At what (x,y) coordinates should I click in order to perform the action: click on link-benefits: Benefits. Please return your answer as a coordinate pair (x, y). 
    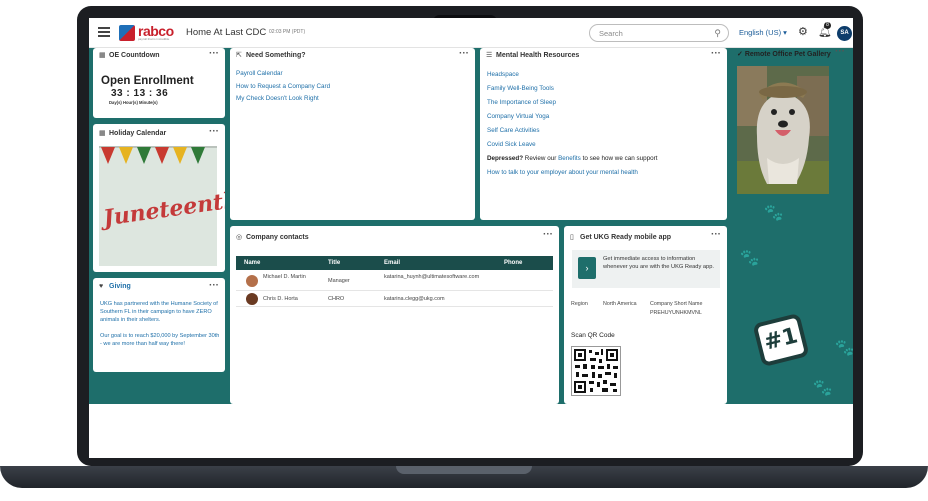
    Looking at the image, I should click on (569, 158).